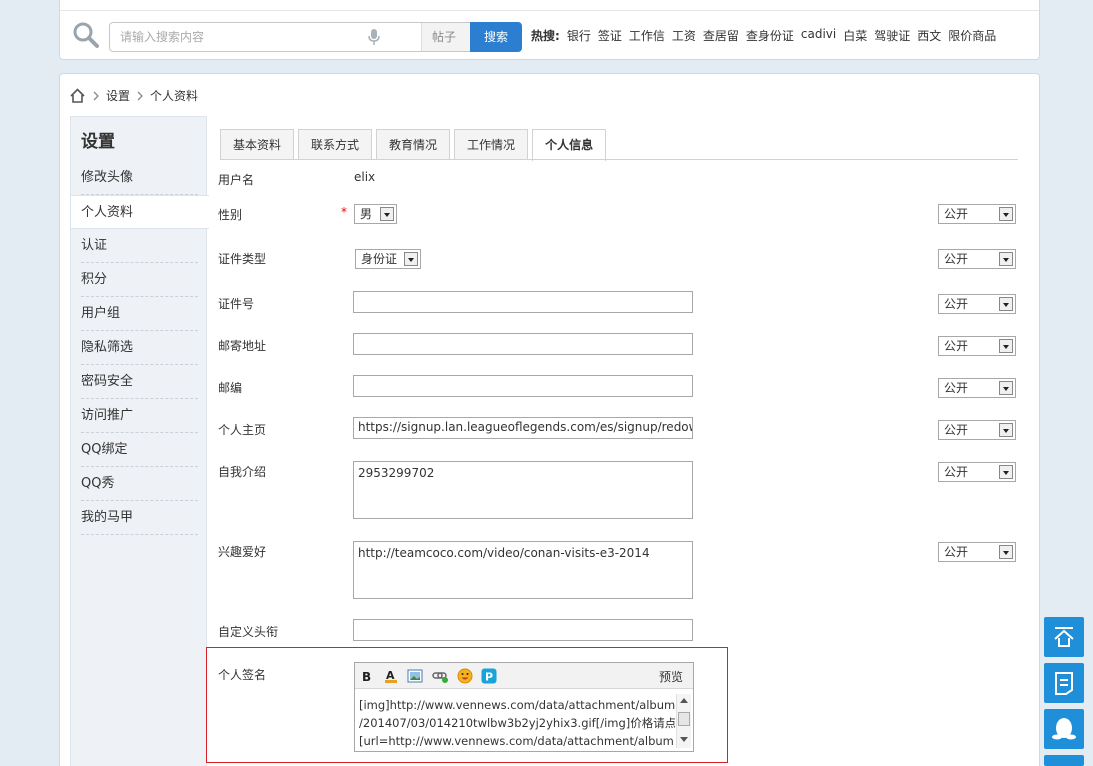 The height and width of the screenshot is (766, 1093). Describe the element at coordinates (136, 95) in the screenshot. I see `breadcrumb: 设置 个人资料` at that location.